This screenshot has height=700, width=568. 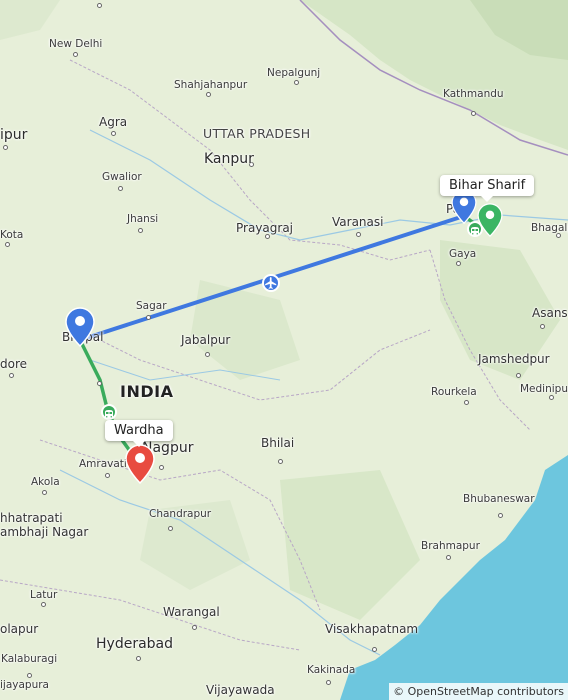 What do you see at coordinates (271, 283) in the screenshot?
I see `airplane-icon` at bounding box center [271, 283].